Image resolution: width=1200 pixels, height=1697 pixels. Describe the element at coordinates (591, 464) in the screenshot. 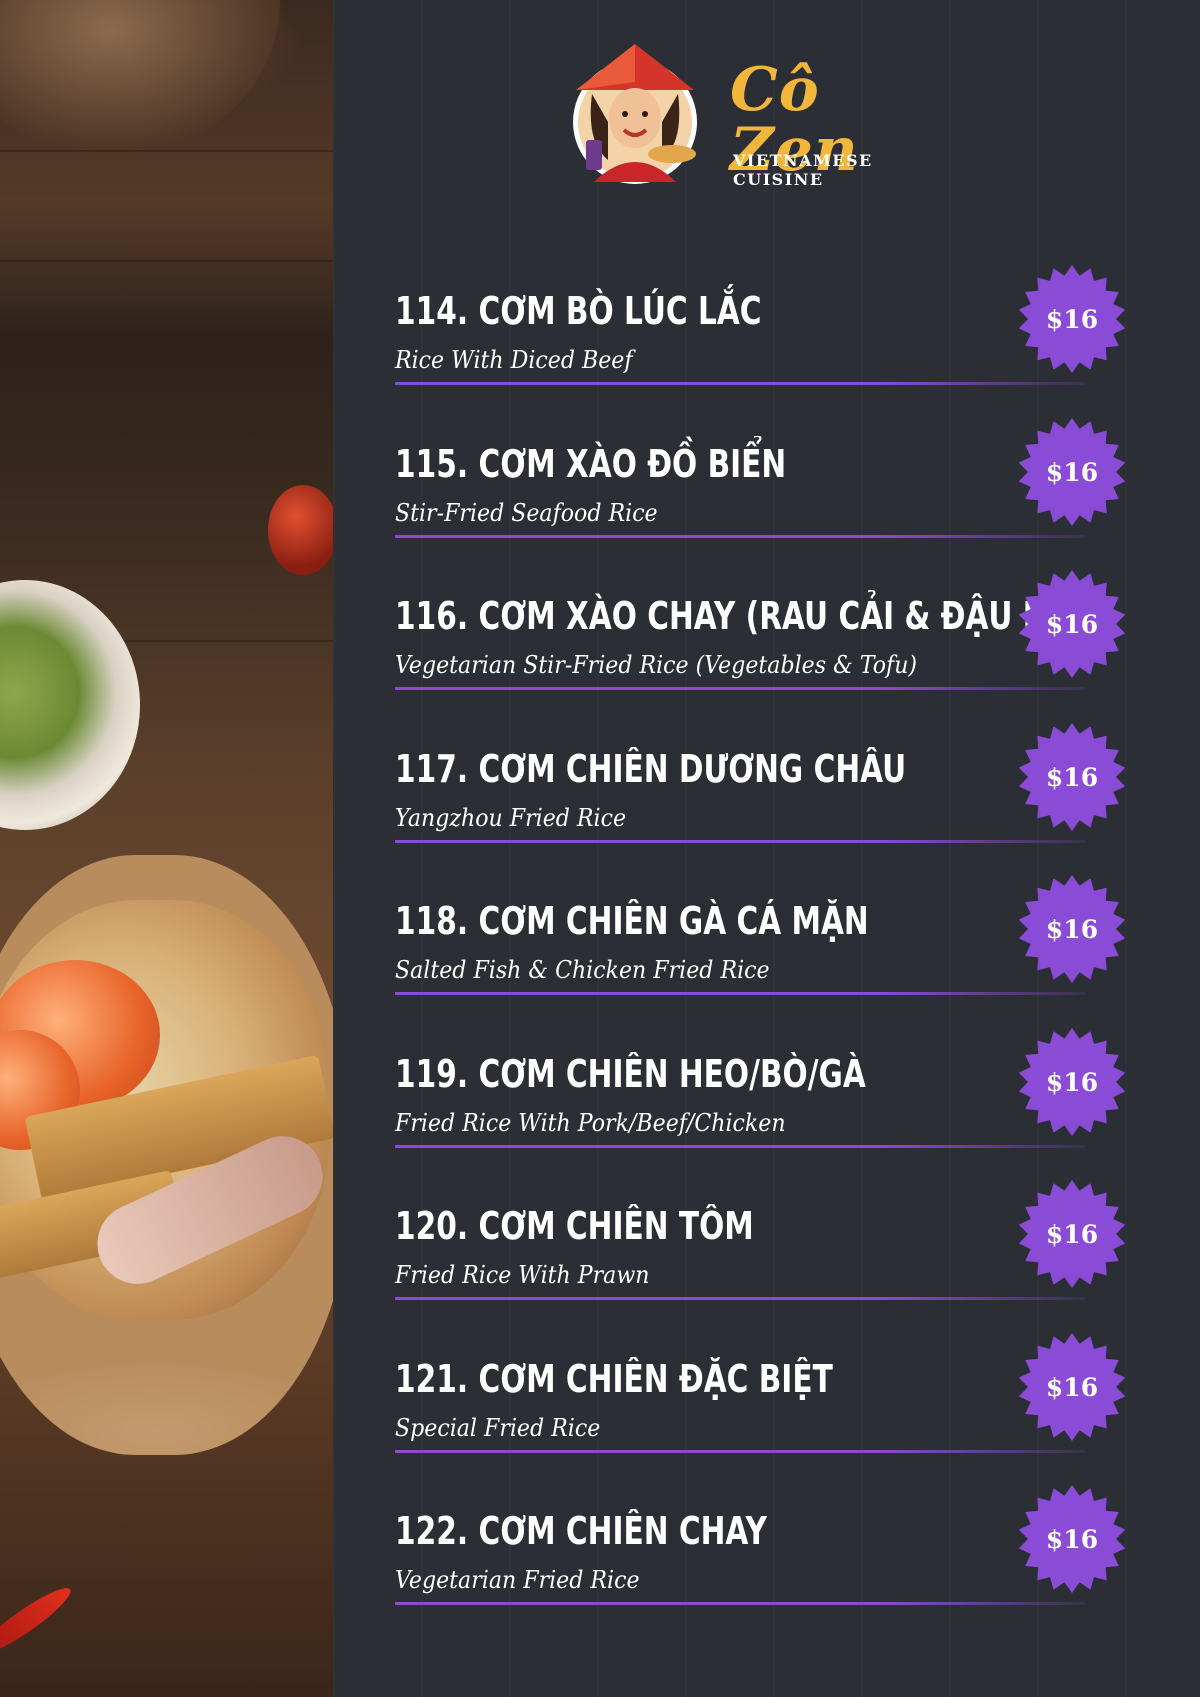

I see `menu-item-title: 115. CƠM XÀO ĐỒ BIỂN` at that location.